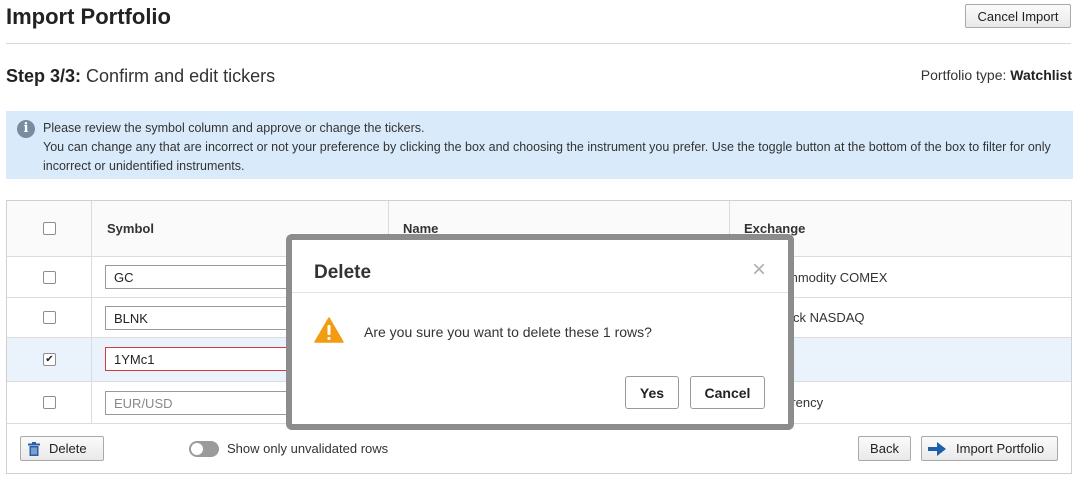 This screenshot has width=1077, height=477. What do you see at coordinates (538, 43) in the screenshot?
I see `header-divider` at bounding box center [538, 43].